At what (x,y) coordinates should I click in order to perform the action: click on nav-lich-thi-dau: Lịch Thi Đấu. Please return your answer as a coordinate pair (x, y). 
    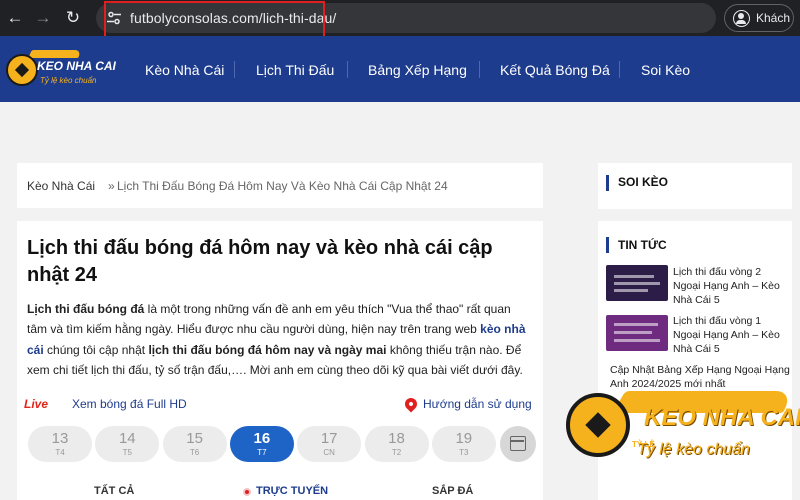
    Looking at the image, I should click on (295, 70).